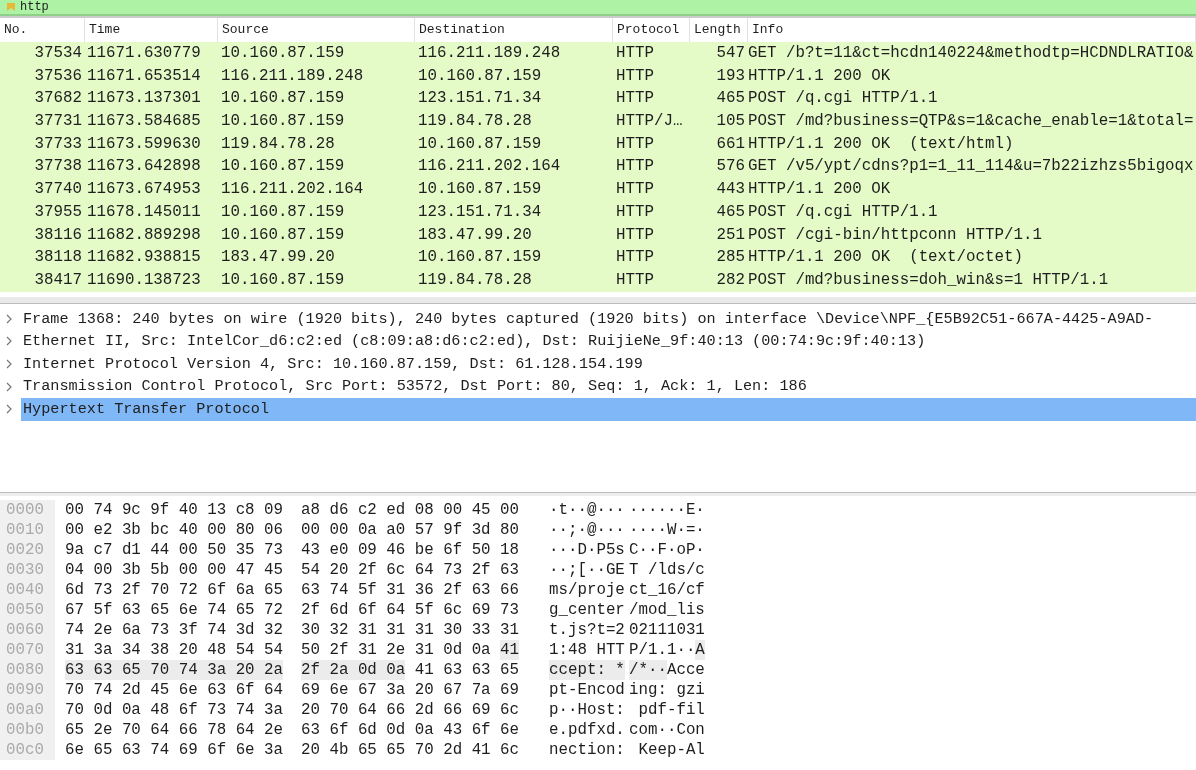  I want to click on packet-length: 443, so click(730, 190).